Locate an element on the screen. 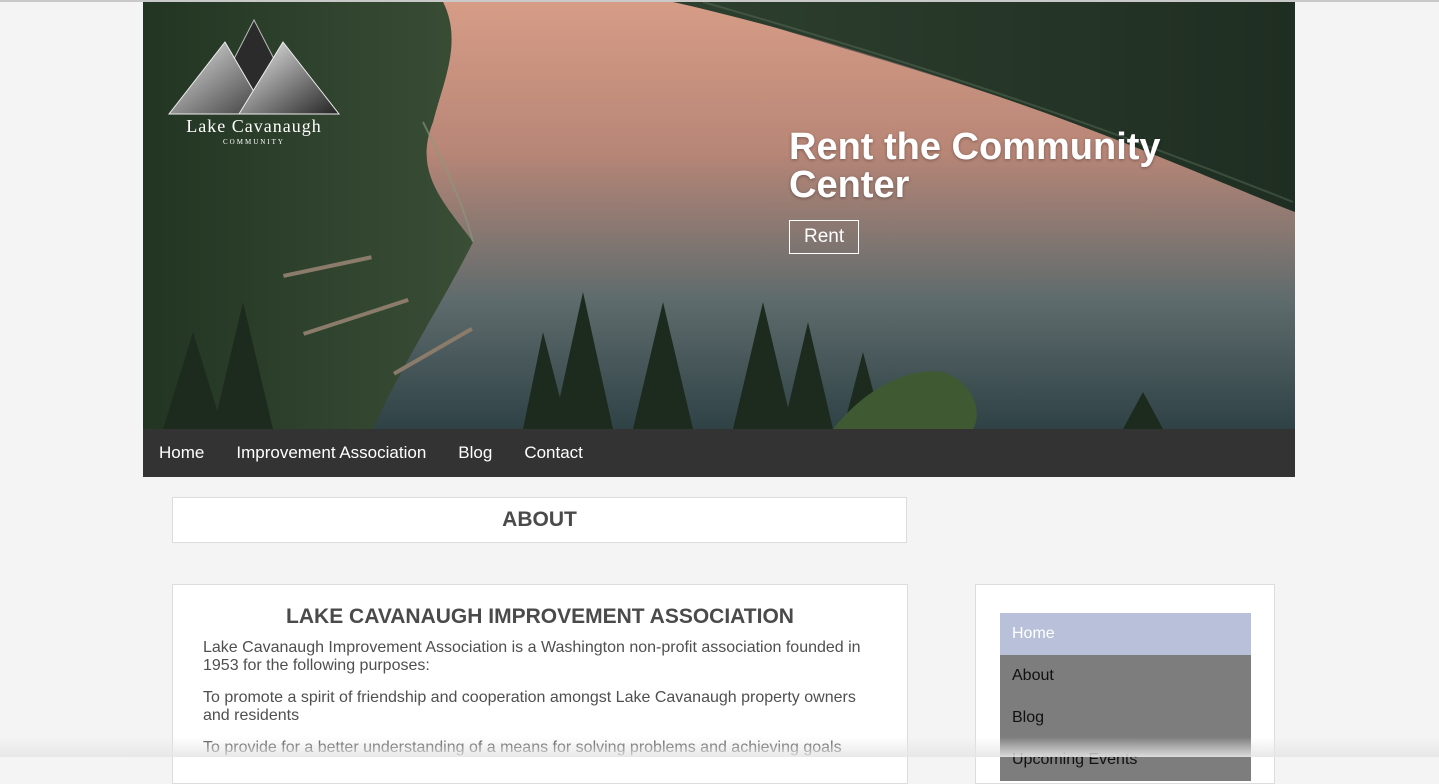  rent-button: Rent is located at coordinates (824, 237).